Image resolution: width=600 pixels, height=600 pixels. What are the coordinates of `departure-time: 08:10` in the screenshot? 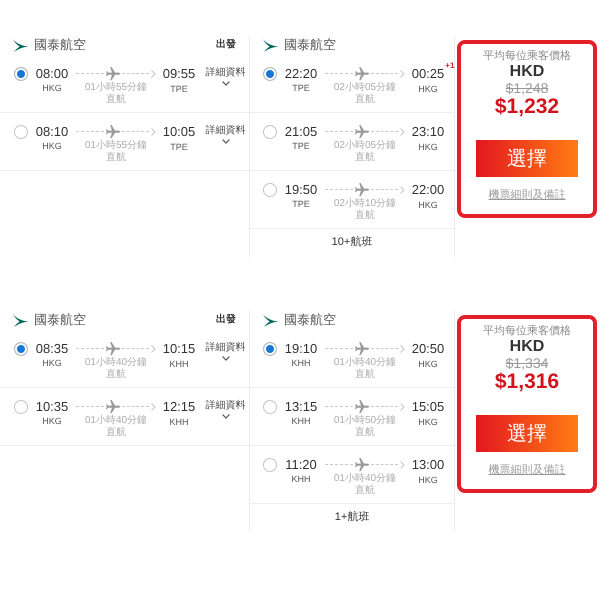 It's located at (52, 131).